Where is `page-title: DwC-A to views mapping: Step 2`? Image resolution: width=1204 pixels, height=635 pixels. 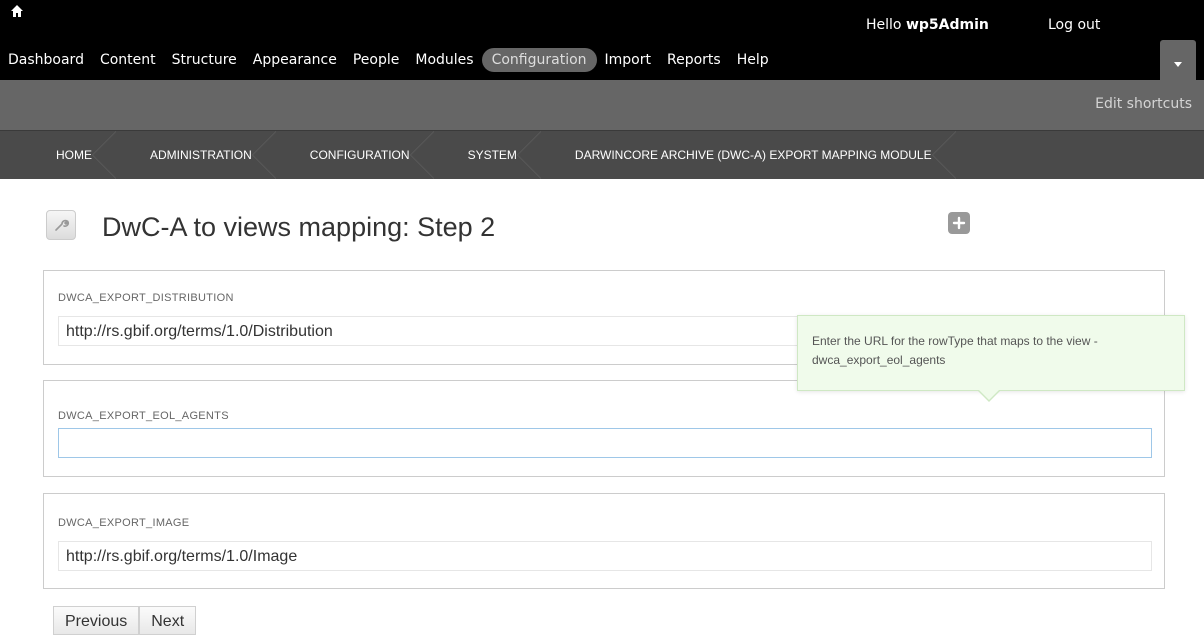 page-title: DwC-A to views mapping: Step 2 is located at coordinates (299, 227).